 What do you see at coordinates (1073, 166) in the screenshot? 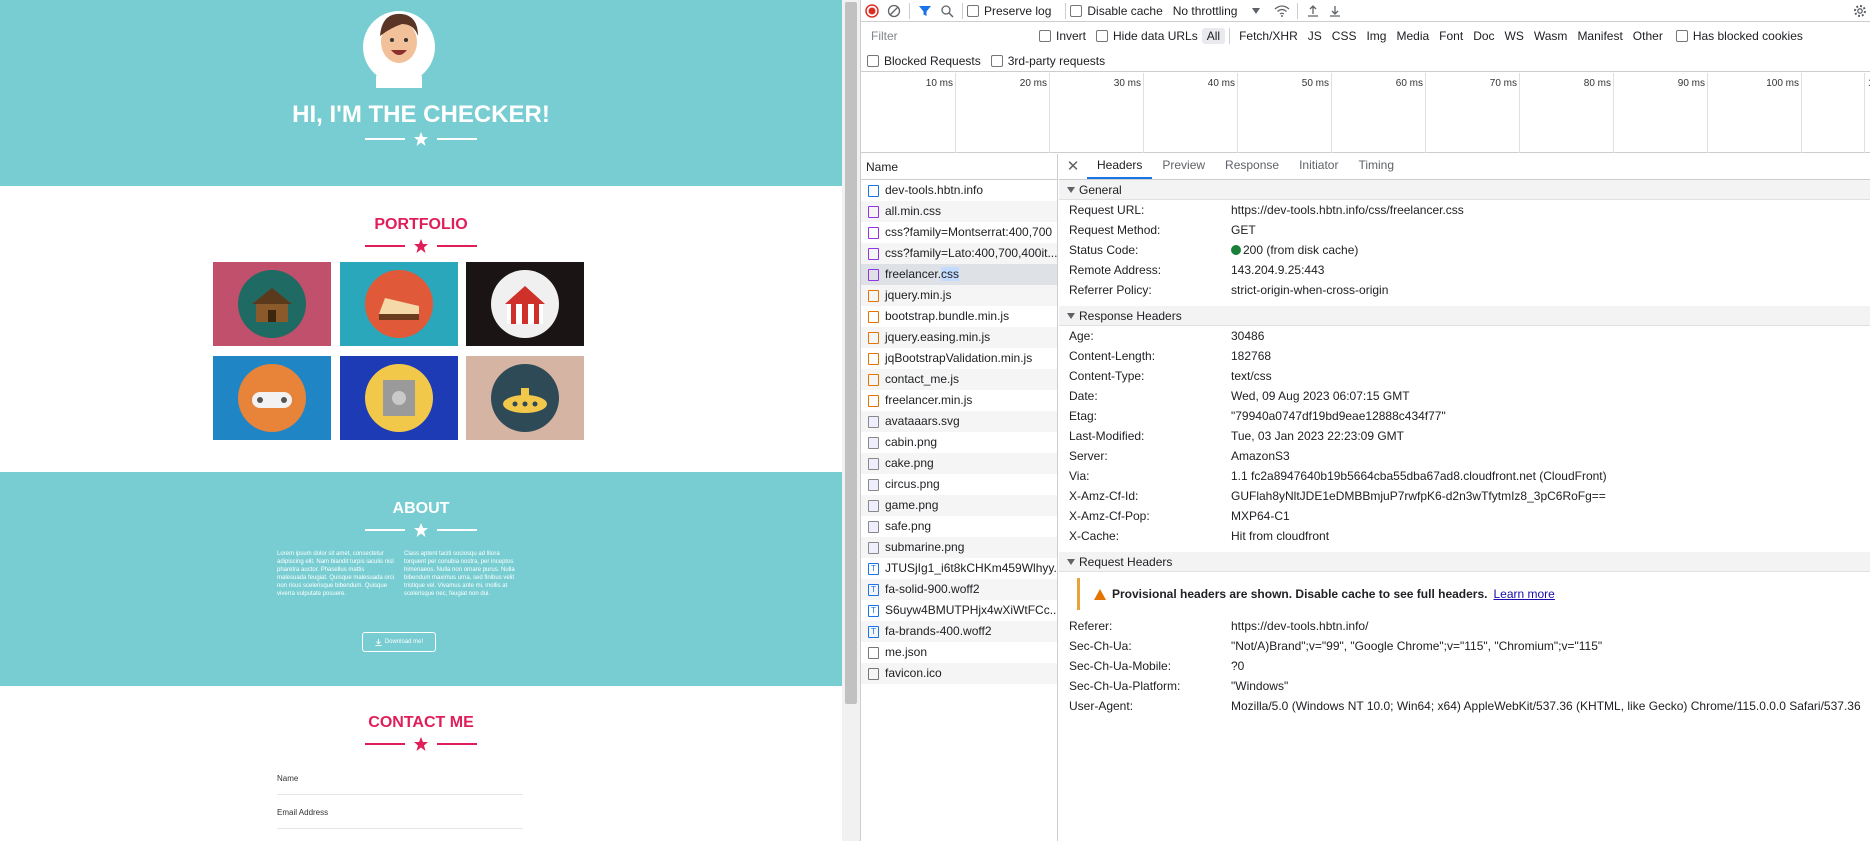
I see `close-icon: ✕` at bounding box center [1073, 166].